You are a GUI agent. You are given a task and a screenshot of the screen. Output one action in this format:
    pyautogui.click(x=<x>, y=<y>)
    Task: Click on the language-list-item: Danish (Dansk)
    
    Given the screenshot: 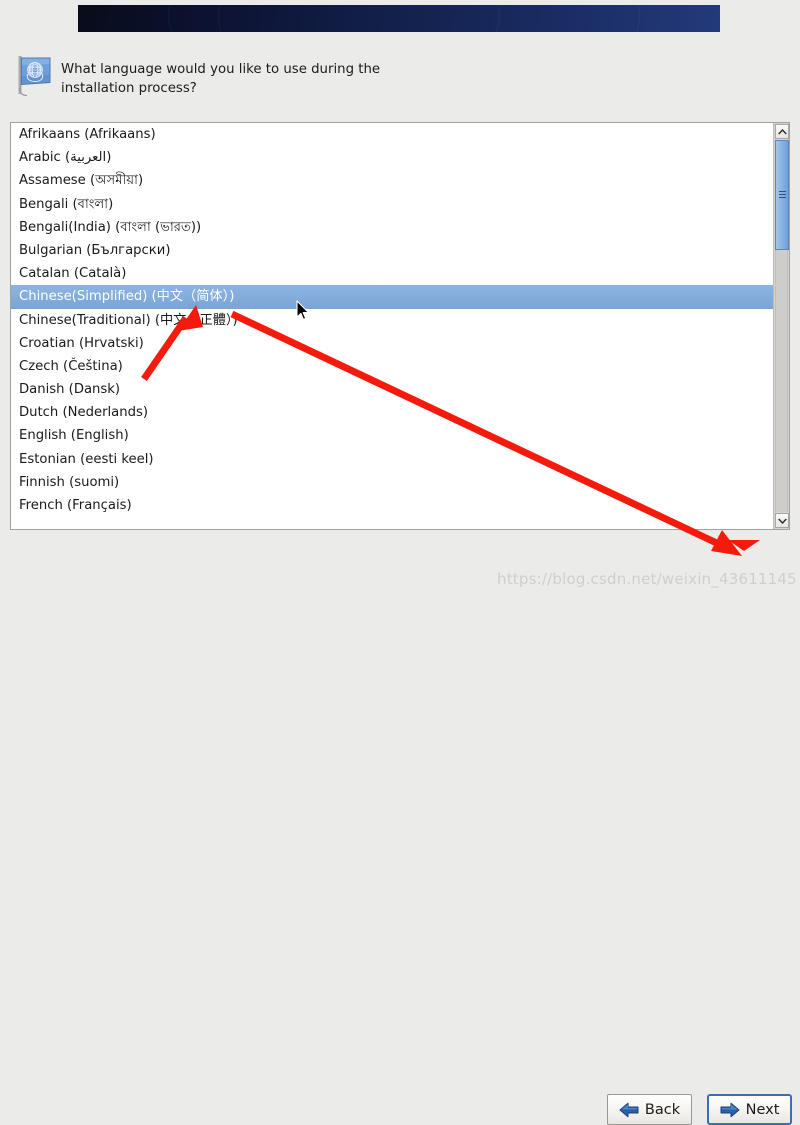 What is the action you would take?
    pyautogui.click(x=392, y=389)
    